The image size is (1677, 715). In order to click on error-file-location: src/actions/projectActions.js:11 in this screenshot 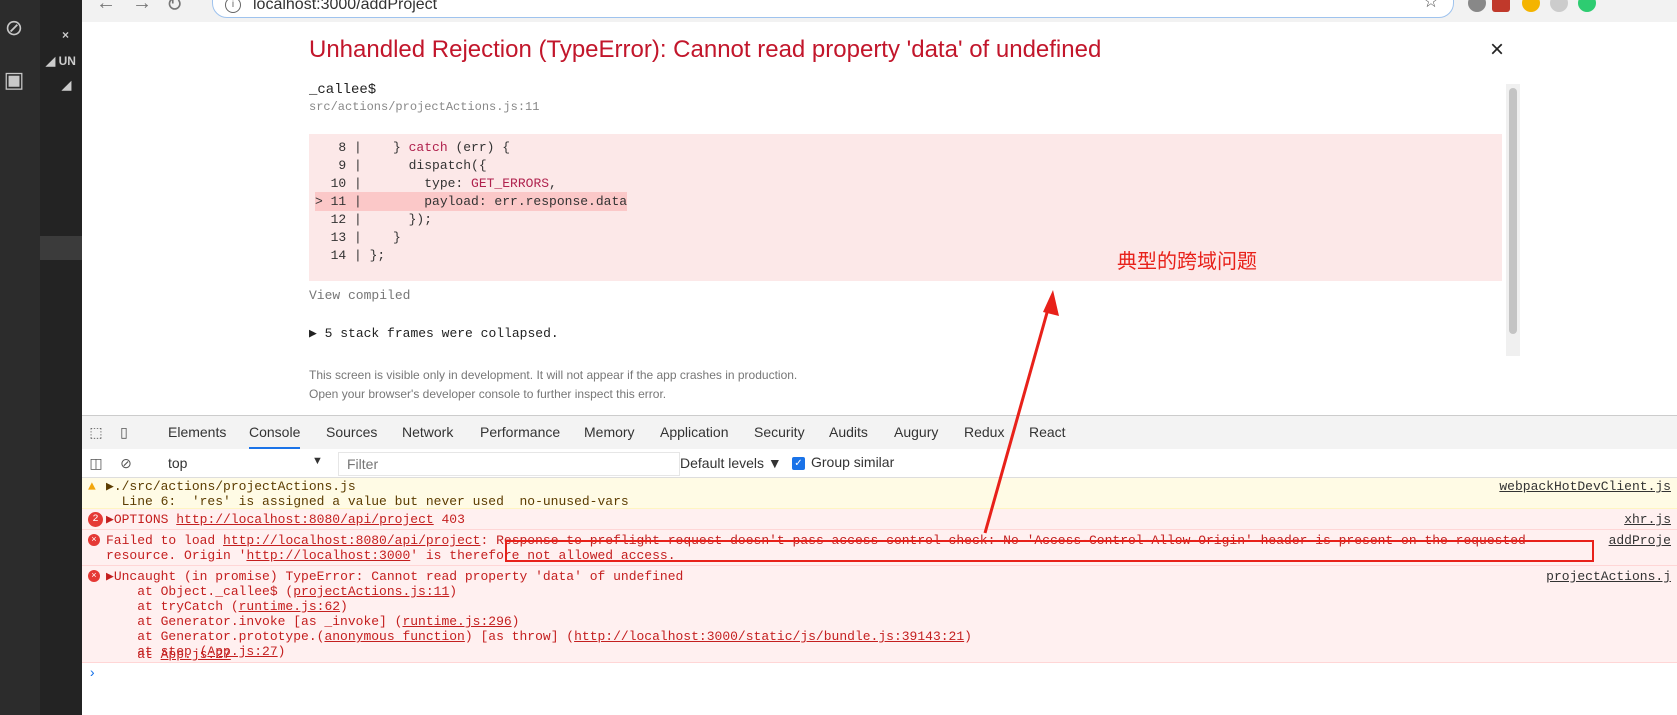, I will do `click(424, 107)`.